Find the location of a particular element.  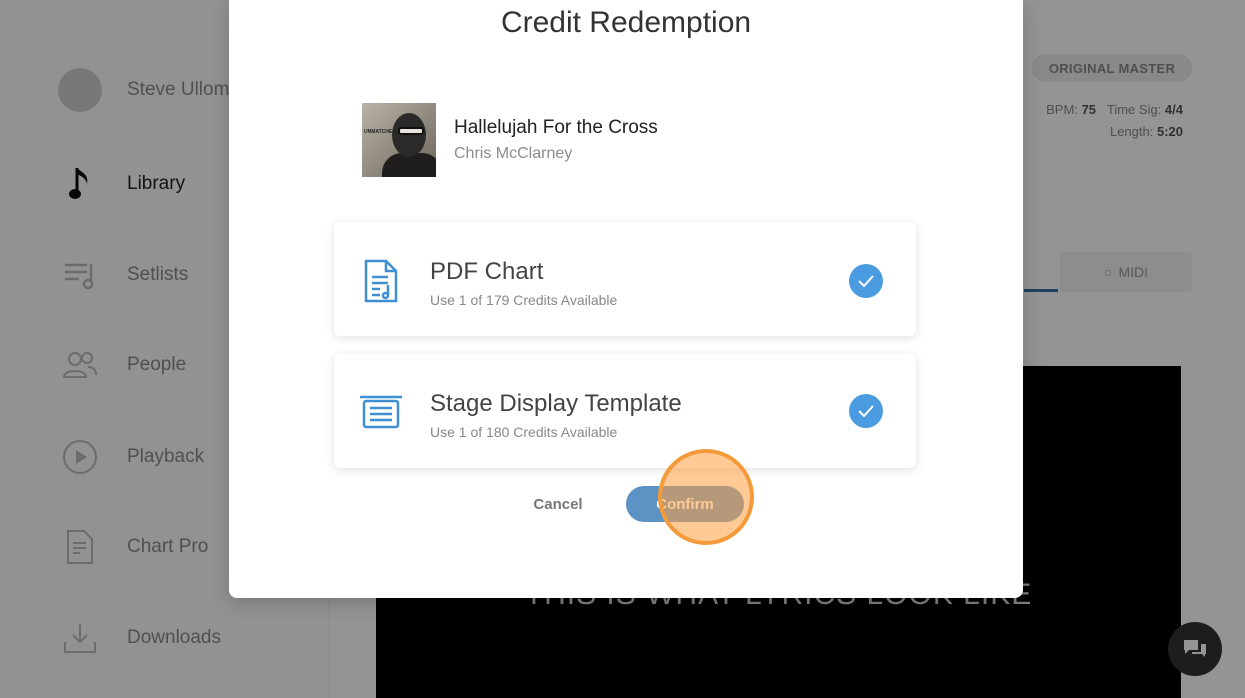

click-indicator is located at coordinates (706, 497).